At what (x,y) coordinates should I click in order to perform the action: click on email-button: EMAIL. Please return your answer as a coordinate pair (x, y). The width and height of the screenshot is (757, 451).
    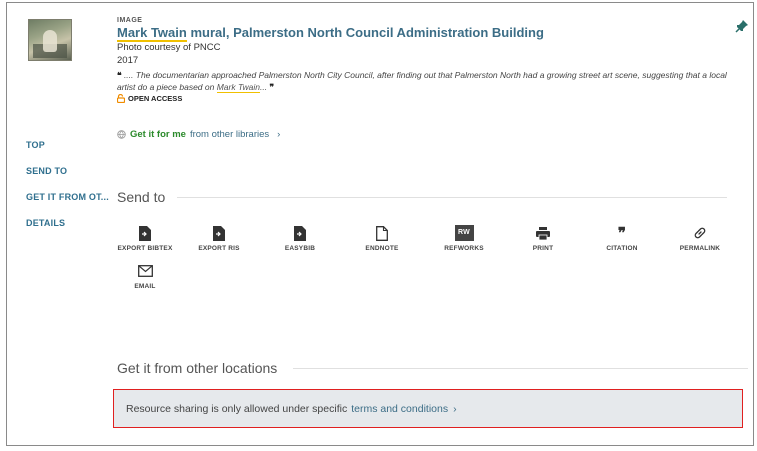
    Looking at the image, I should click on (145, 276).